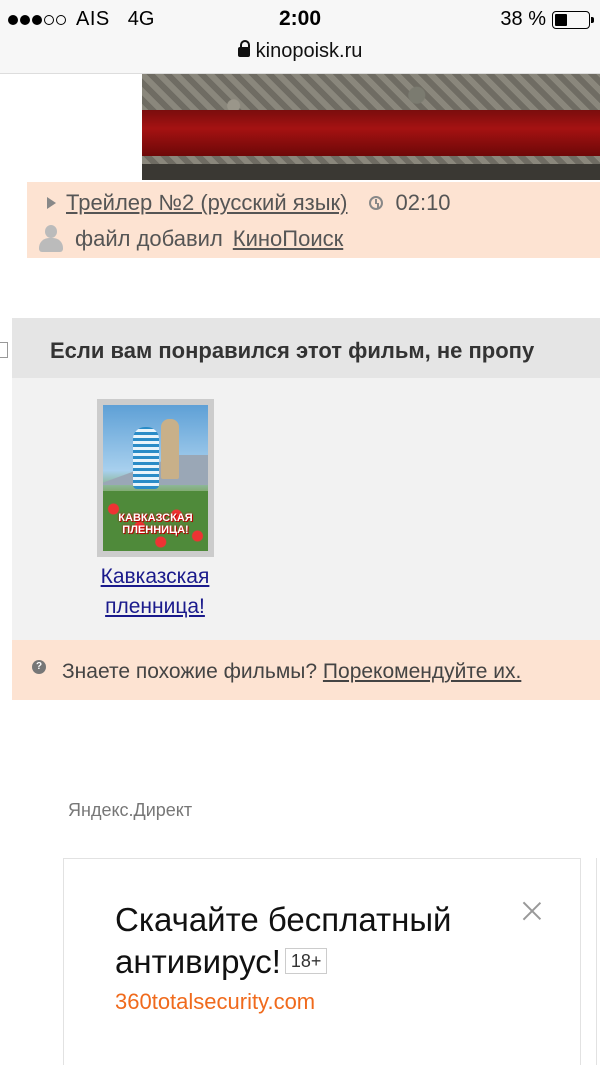  I want to click on user-icon, so click(51, 239).